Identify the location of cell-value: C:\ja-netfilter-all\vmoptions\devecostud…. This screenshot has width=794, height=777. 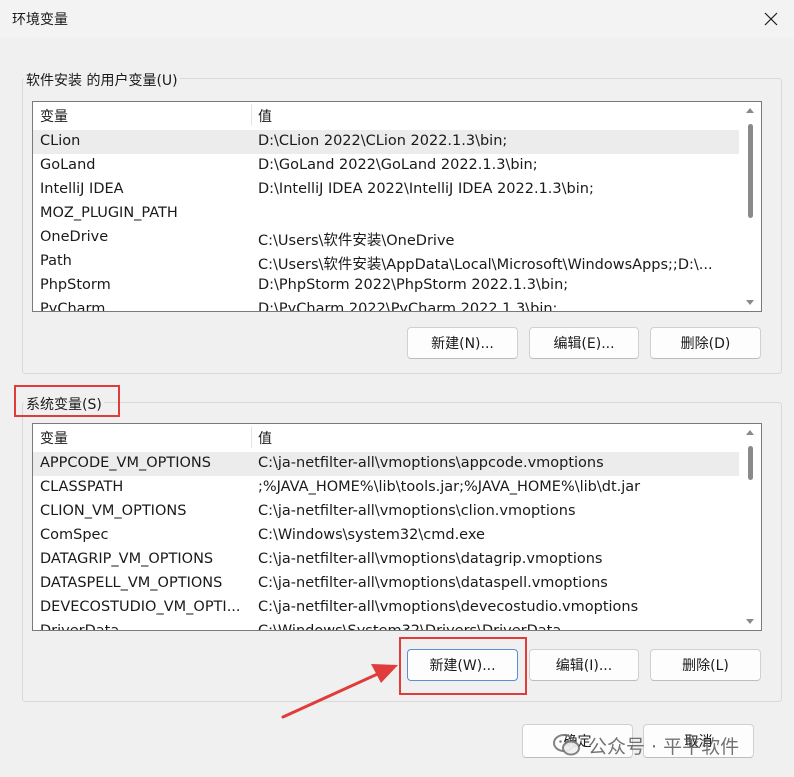
(448, 607).